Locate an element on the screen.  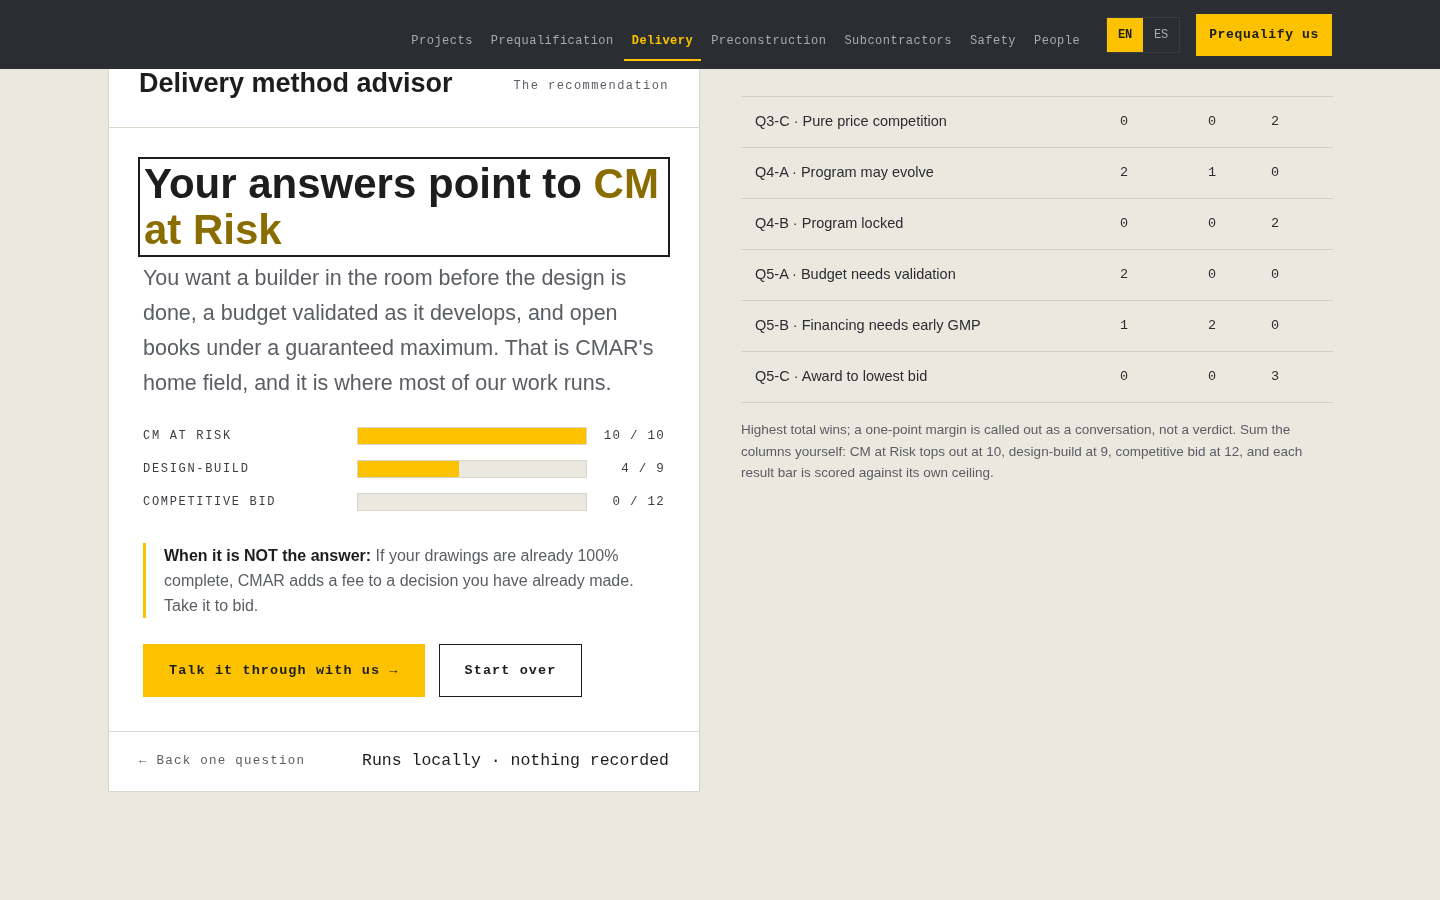
score-reading: 4 / 9 is located at coordinates (642, 469).